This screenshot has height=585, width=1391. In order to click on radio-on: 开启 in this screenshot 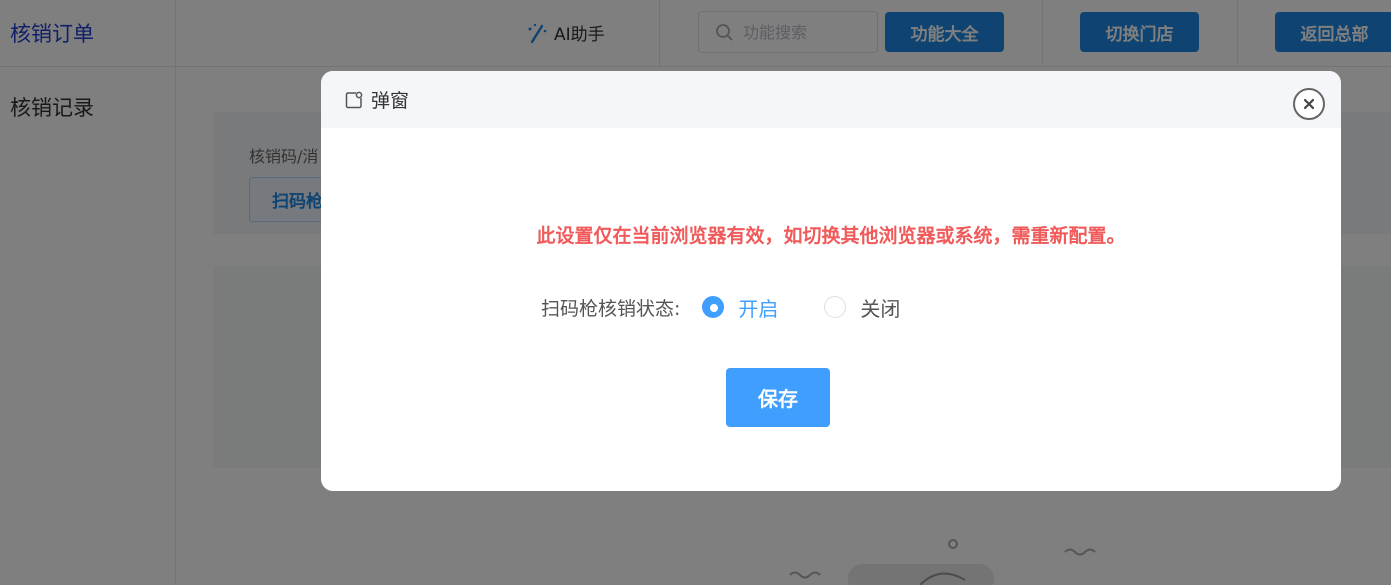, I will do `click(740, 307)`.